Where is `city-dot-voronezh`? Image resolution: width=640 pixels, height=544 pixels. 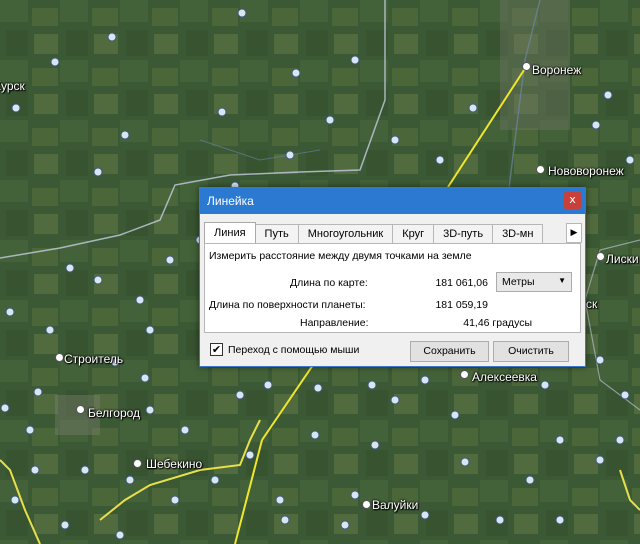
city-dot-voronezh is located at coordinates (526, 66).